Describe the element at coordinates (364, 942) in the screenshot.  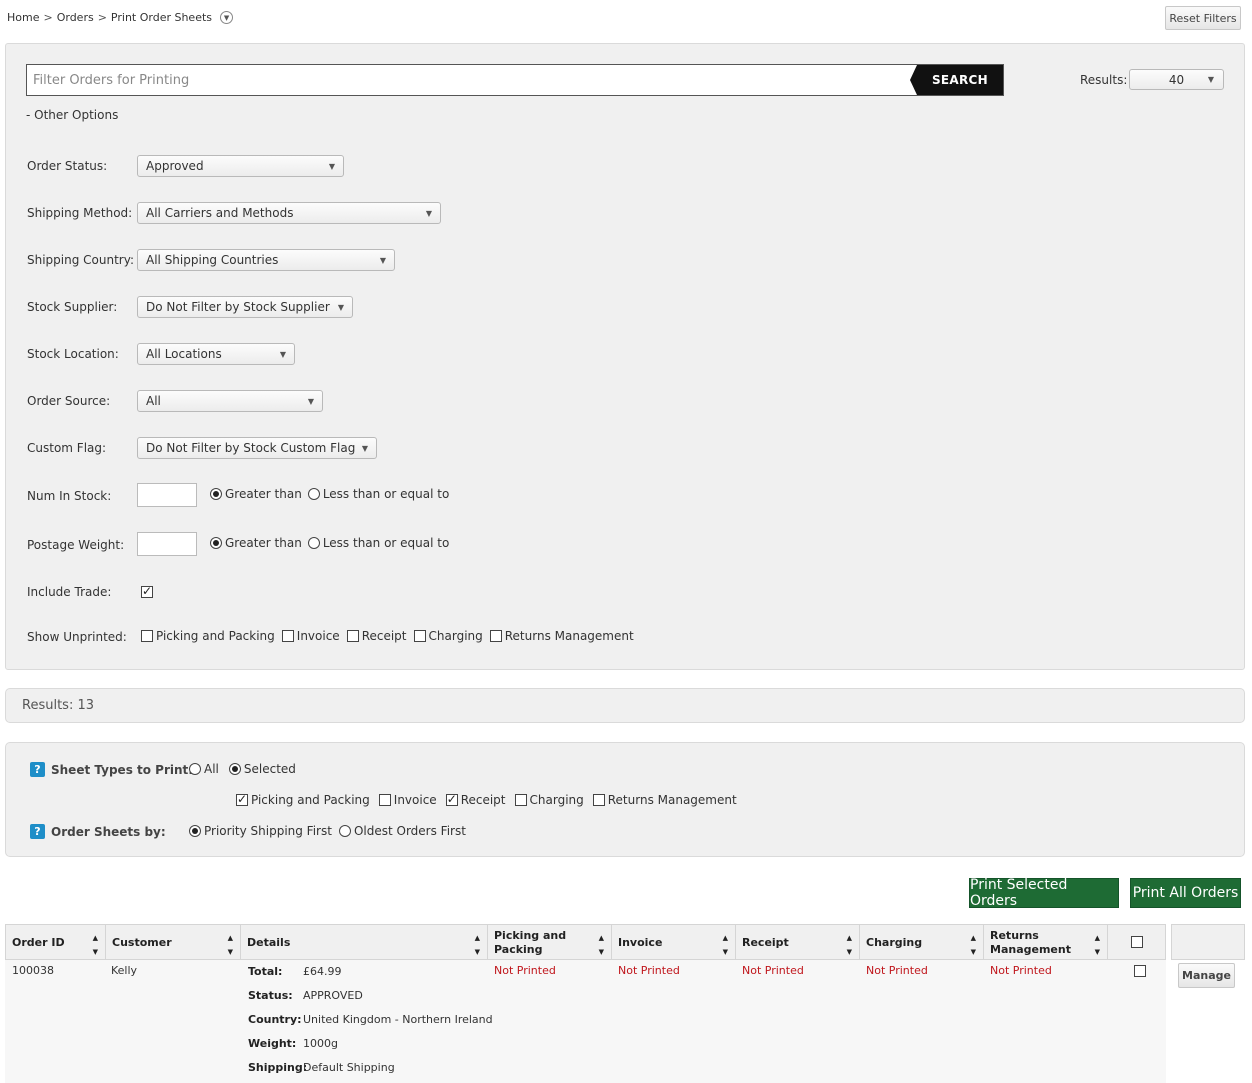
I see `column-header-details: Details ▲ ▼` at that location.